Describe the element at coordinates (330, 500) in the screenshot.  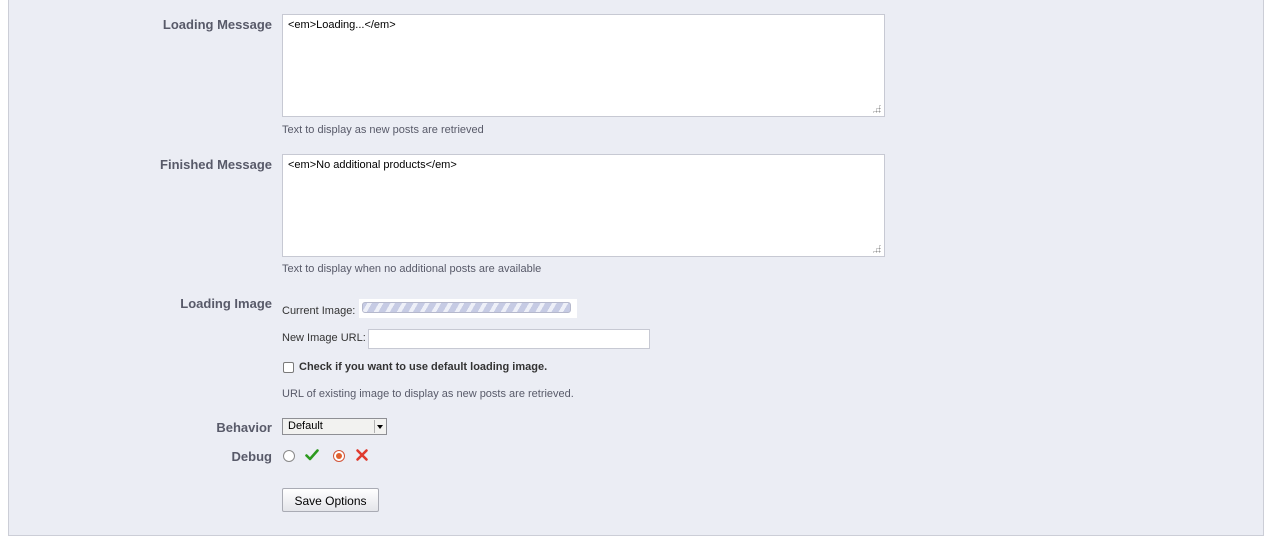
I see `save-options-button: Save Options` at that location.